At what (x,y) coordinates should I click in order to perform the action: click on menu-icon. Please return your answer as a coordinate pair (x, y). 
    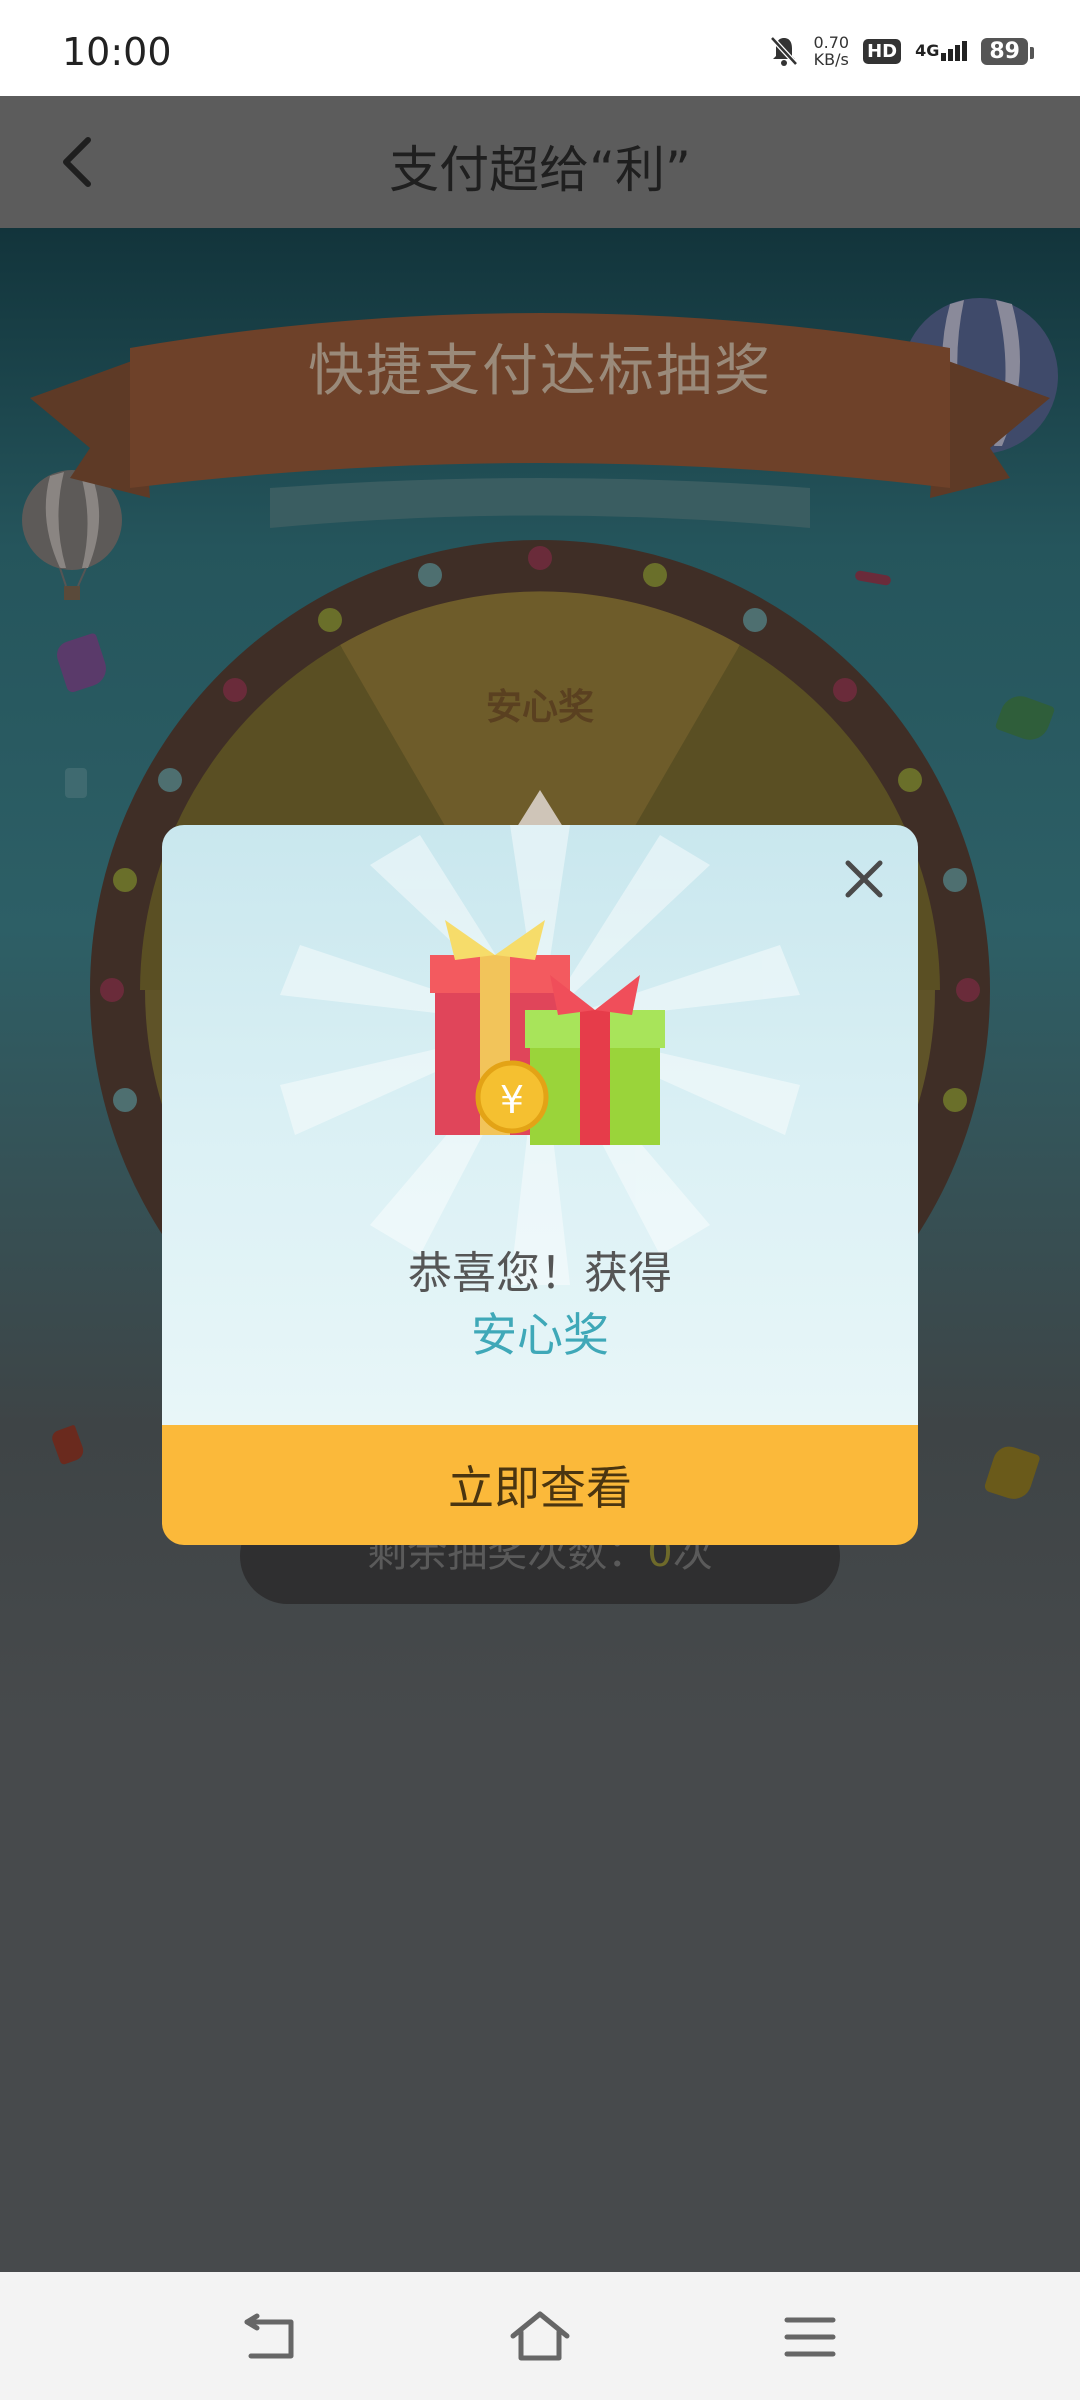
    Looking at the image, I should click on (810, 2337).